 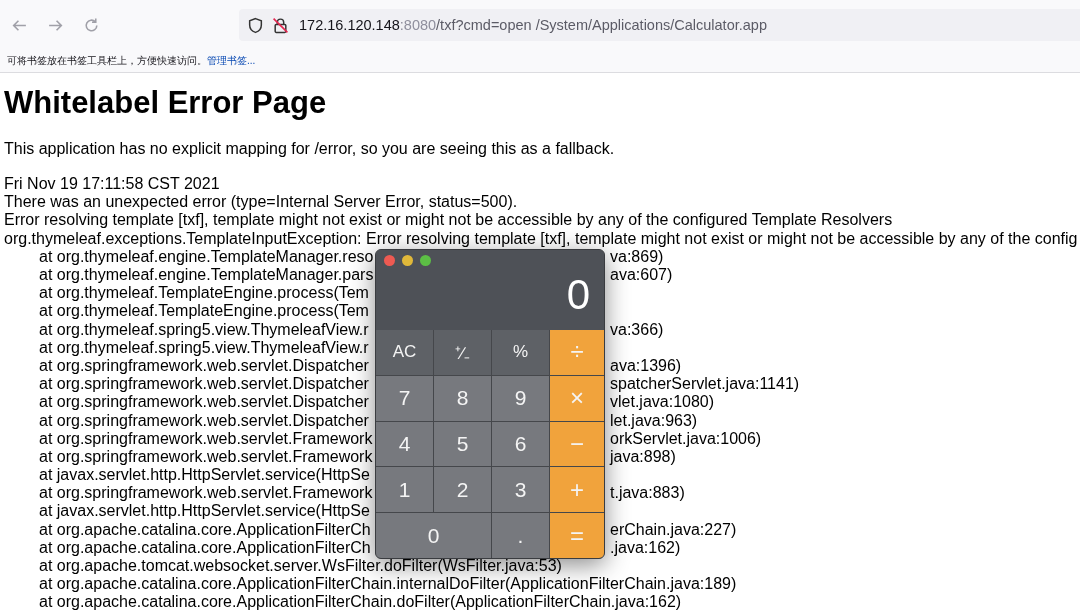 What do you see at coordinates (462, 398) in the screenshot?
I see `digit-key: 8` at bounding box center [462, 398].